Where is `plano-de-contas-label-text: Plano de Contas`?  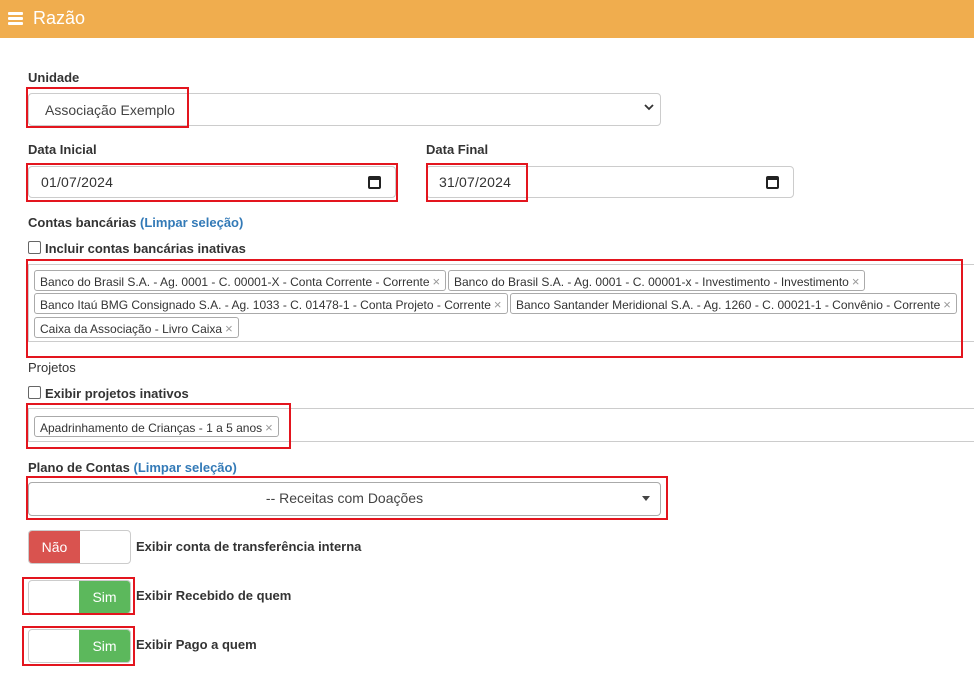
plano-de-contas-label-text: Plano de Contas is located at coordinates (79, 467).